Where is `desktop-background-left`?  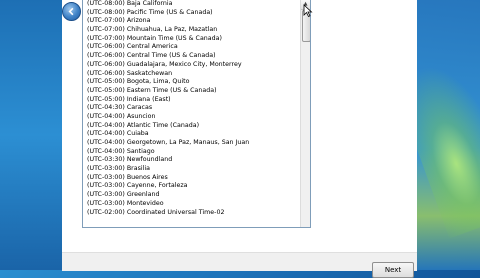
desktop-background-left is located at coordinates (31, 135).